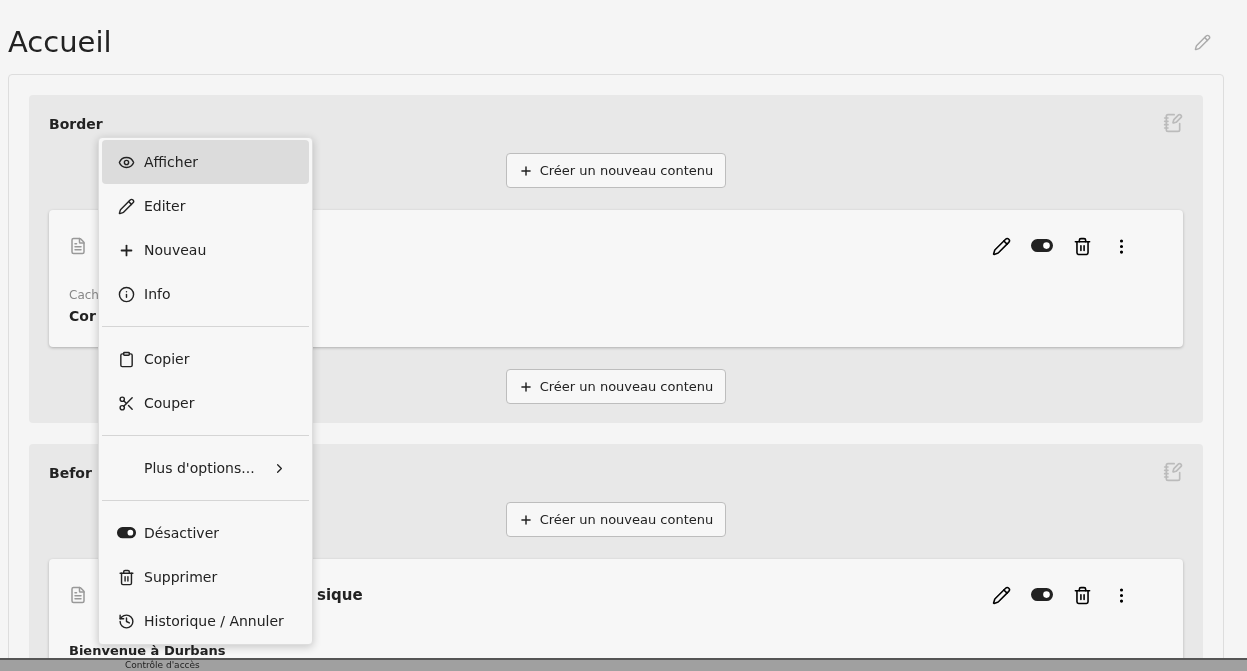 This screenshot has height=671, width=1247. Describe the element at coordinates (126, 359) in the screenshot. I see `clipboard-icon` at that location.